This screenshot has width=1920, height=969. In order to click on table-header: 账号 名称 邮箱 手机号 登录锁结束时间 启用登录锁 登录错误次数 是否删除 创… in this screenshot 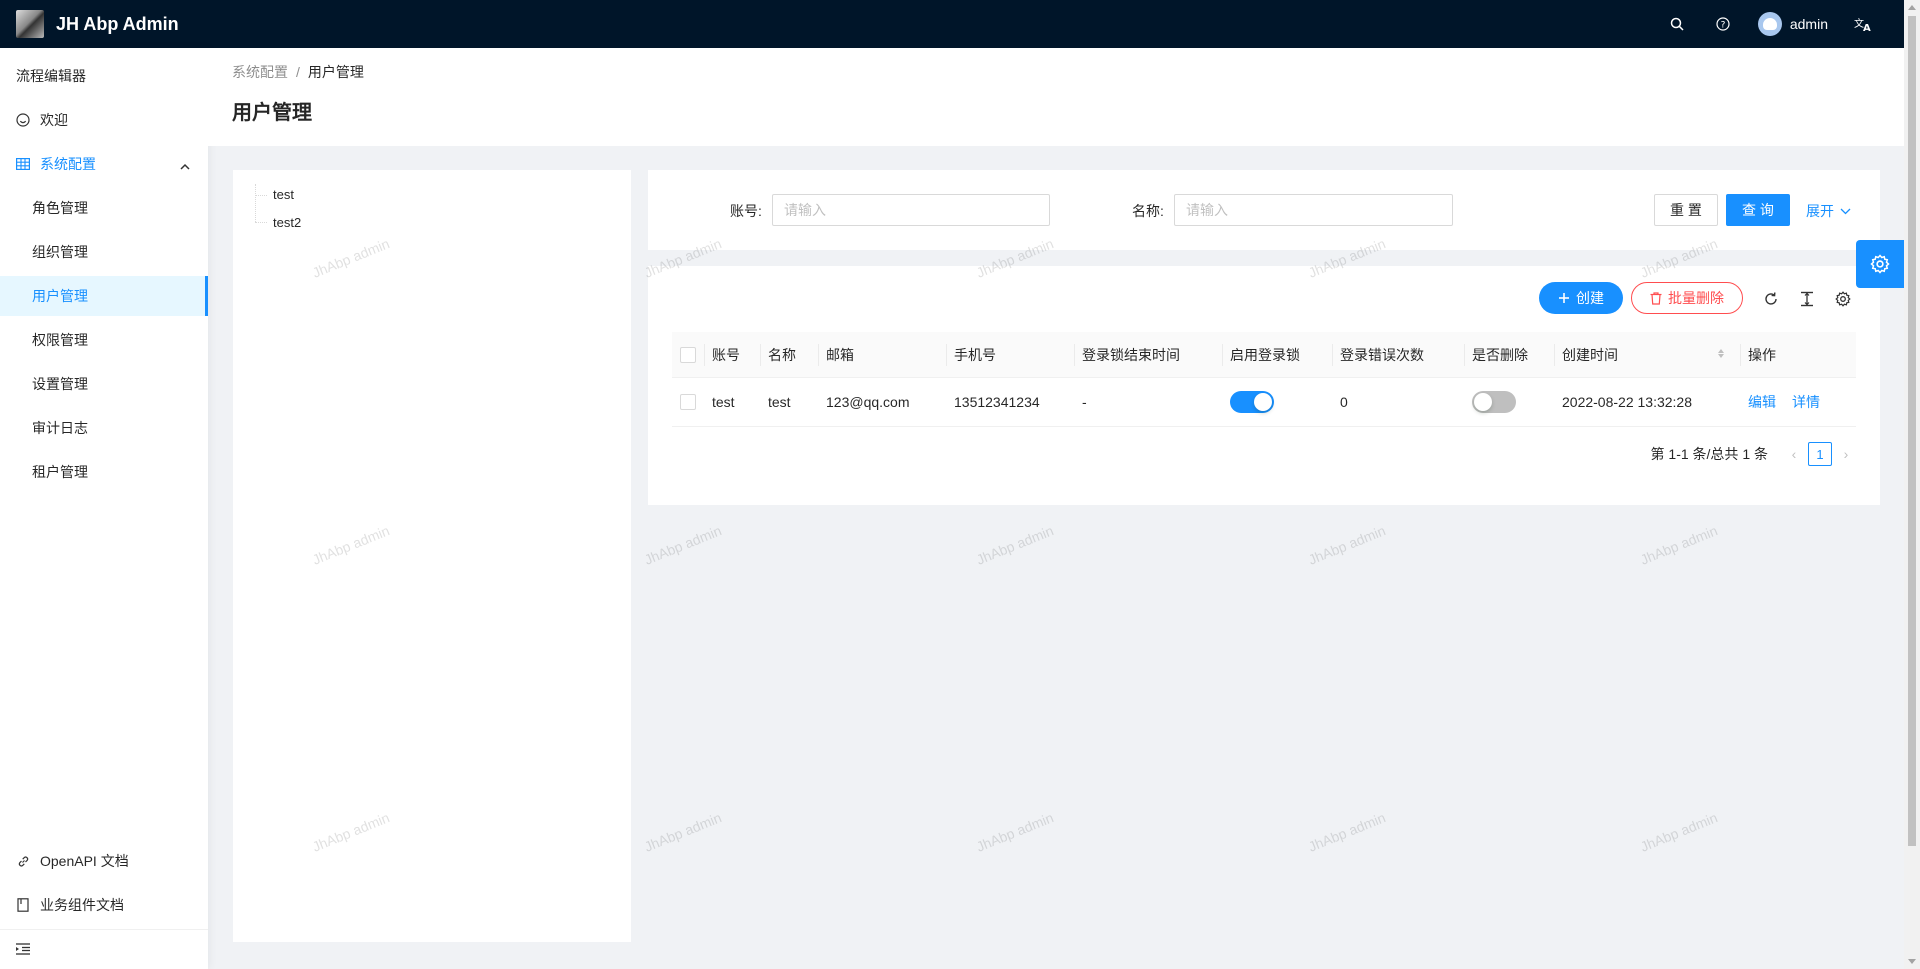, I will do `click(1264, 355)`.